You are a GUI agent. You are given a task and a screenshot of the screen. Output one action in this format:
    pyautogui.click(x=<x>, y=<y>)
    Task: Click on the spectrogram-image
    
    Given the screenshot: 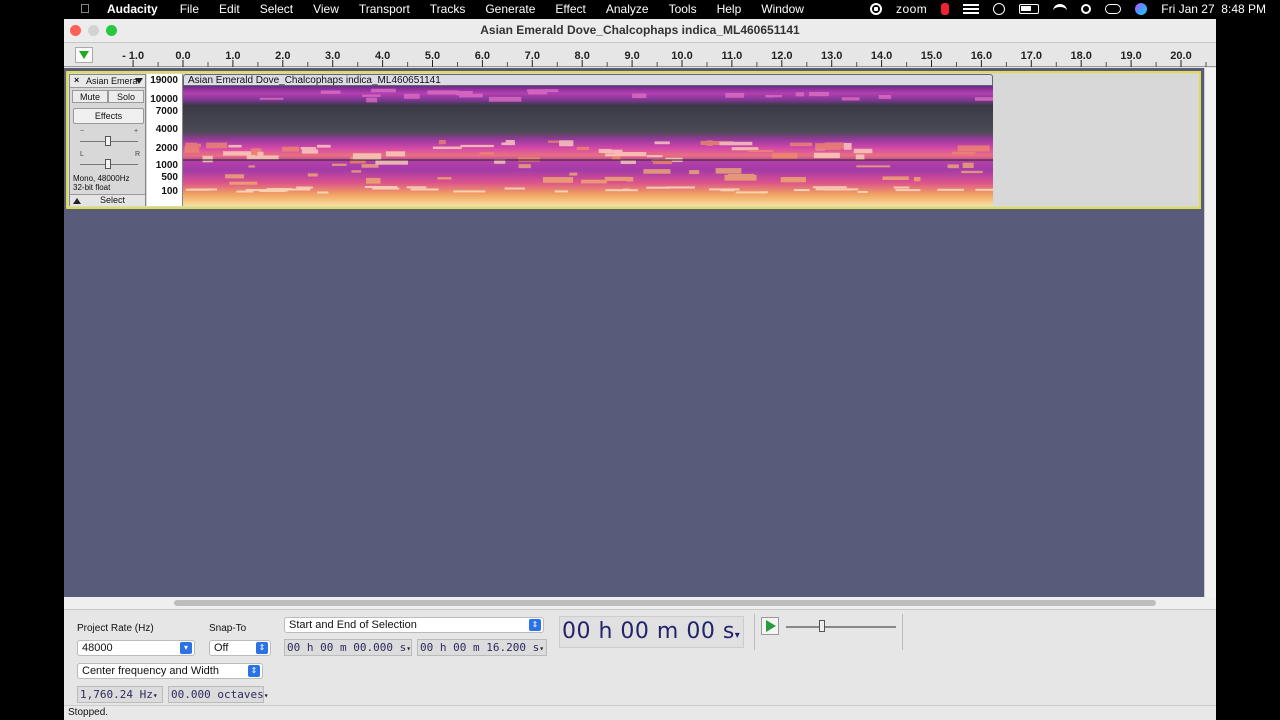 What is the action you would take?
    pyautogui.click(x=588, y=146)
    